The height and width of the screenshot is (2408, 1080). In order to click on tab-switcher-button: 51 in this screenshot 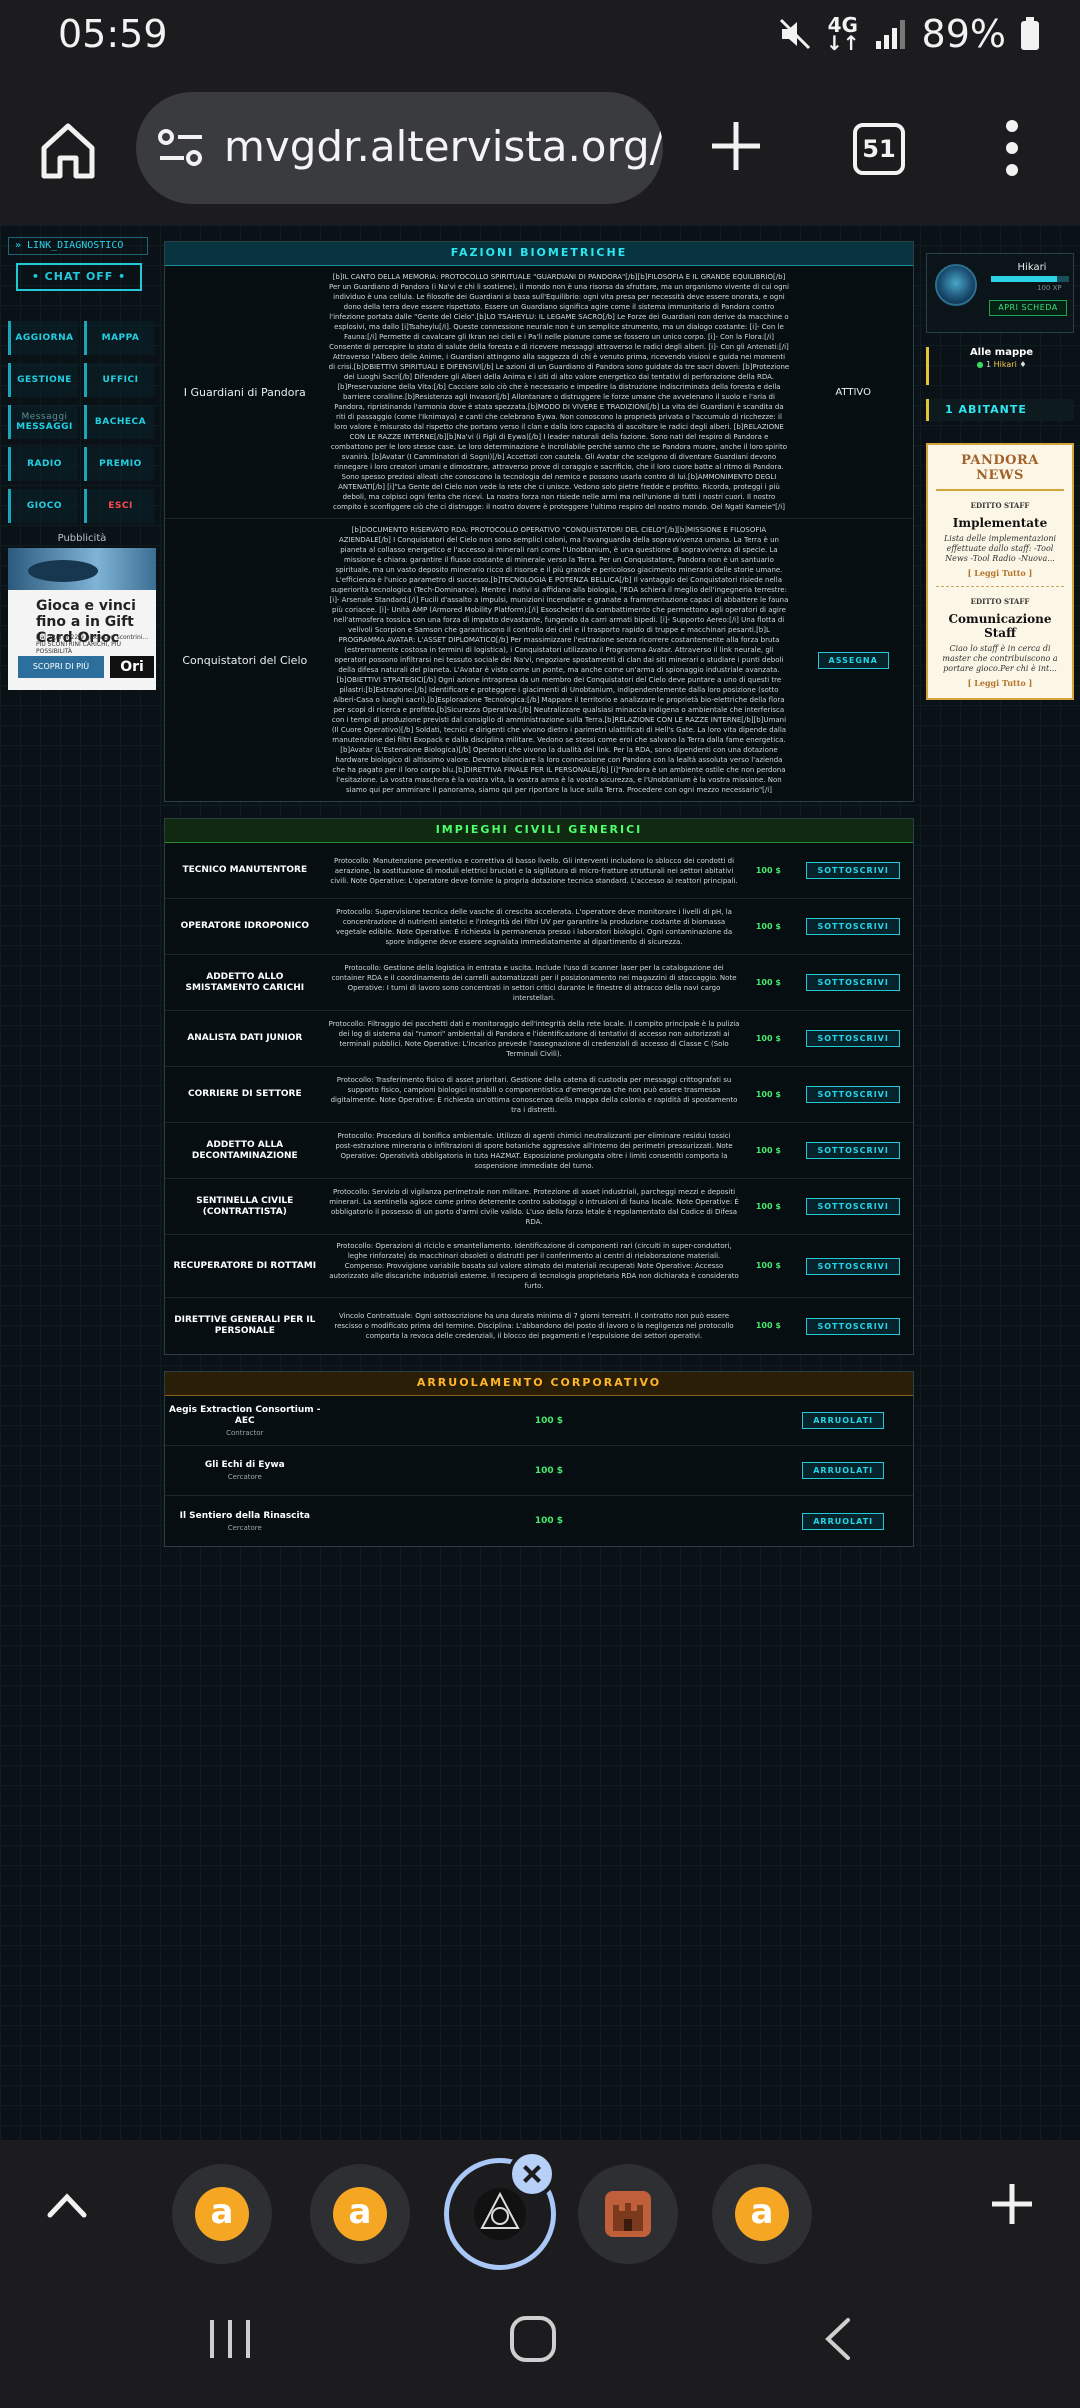, I will do `click(879, 149)`.